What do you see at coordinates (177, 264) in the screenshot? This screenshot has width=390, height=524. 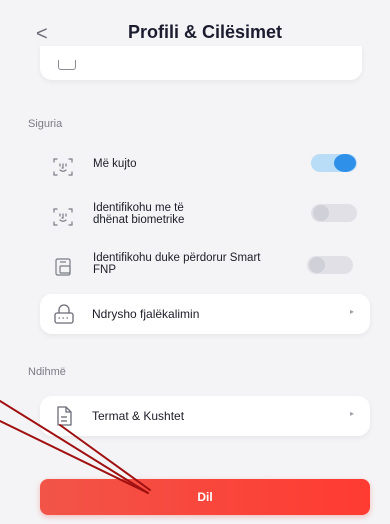 I see `smart-fnp-label: Identifikohu duke përdorur Smart FNP` at bounding box center [177, 264].